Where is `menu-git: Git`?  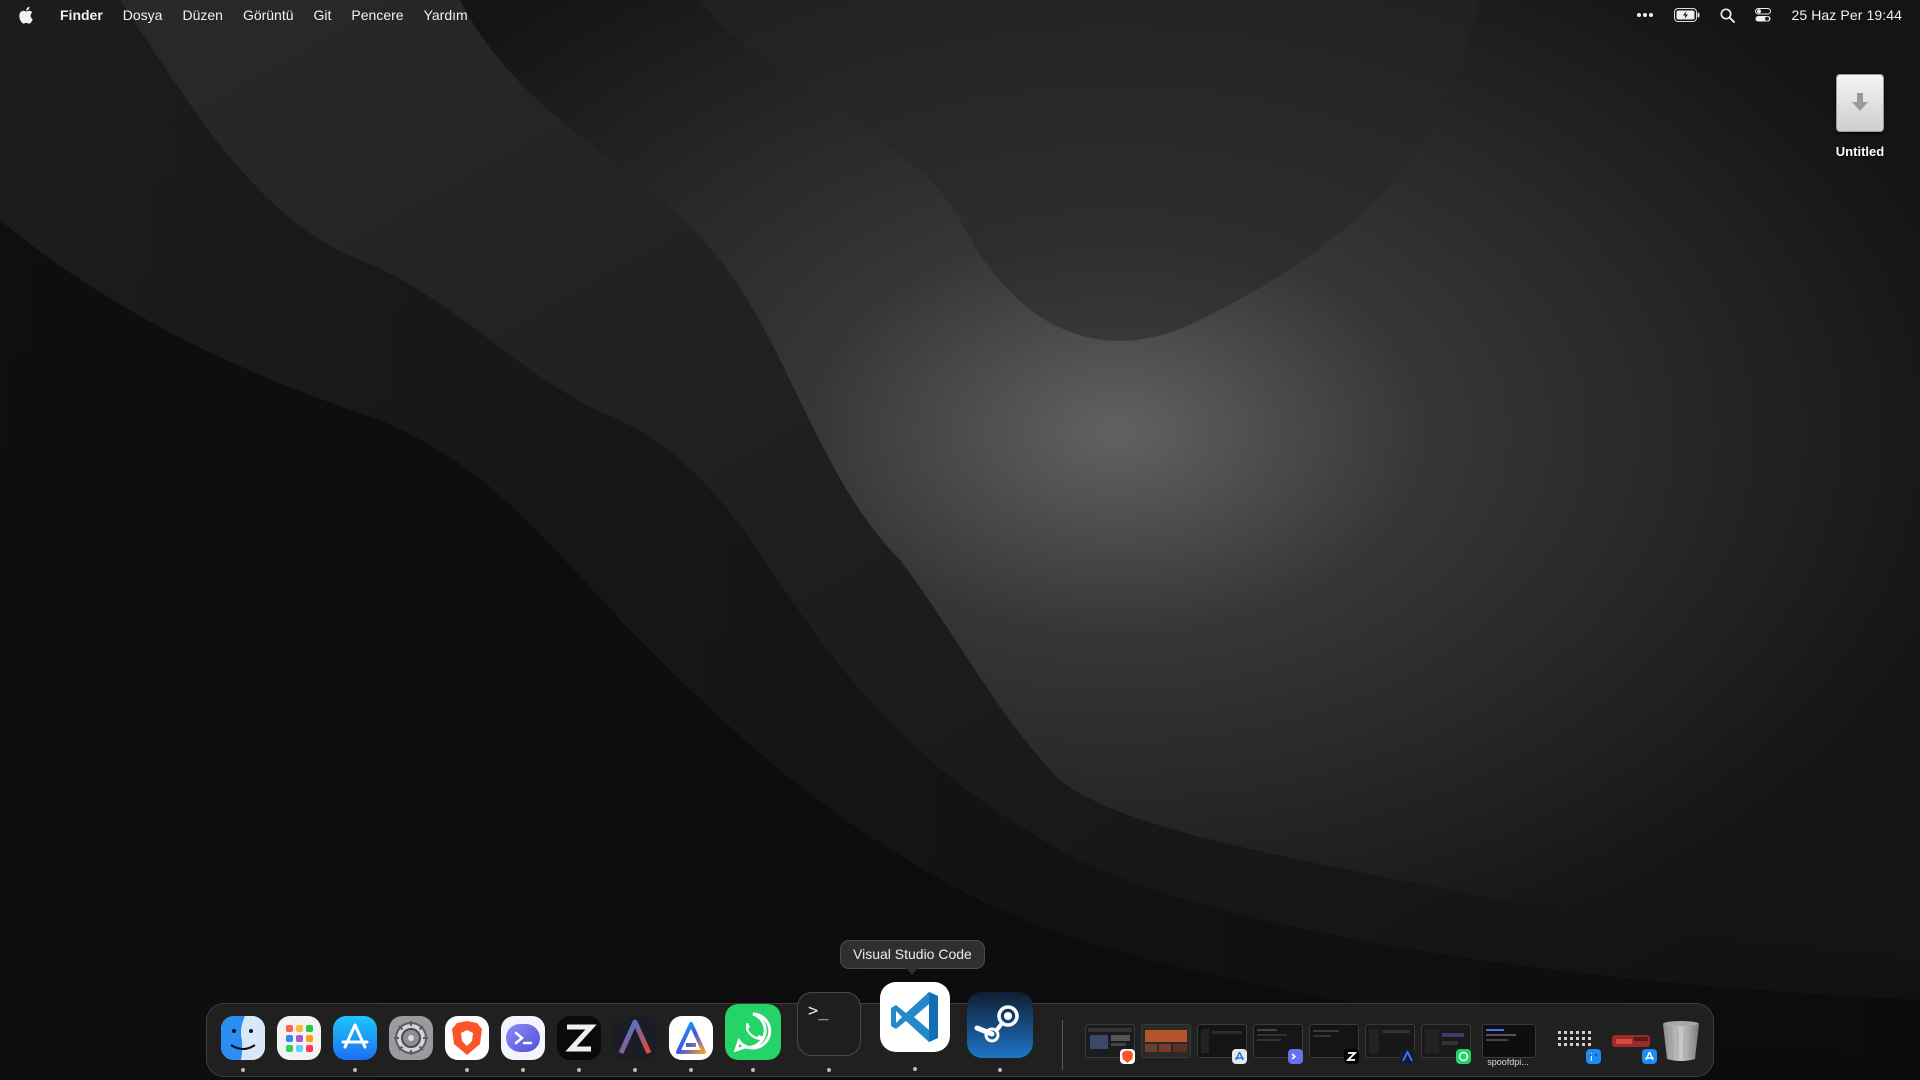
menu-git: Git is located at coordinates (323, 15).